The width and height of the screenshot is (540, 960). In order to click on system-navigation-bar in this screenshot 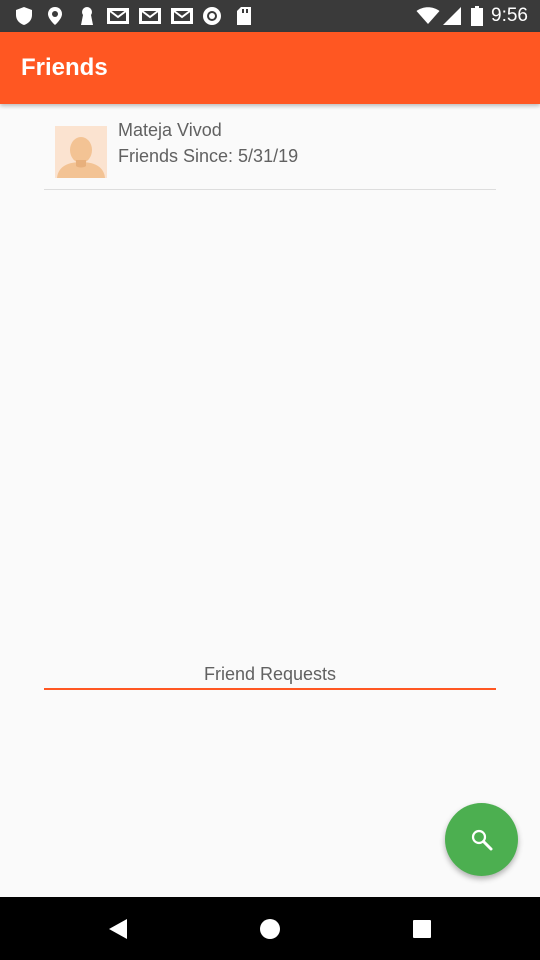, I will do `click(270, 928)`.